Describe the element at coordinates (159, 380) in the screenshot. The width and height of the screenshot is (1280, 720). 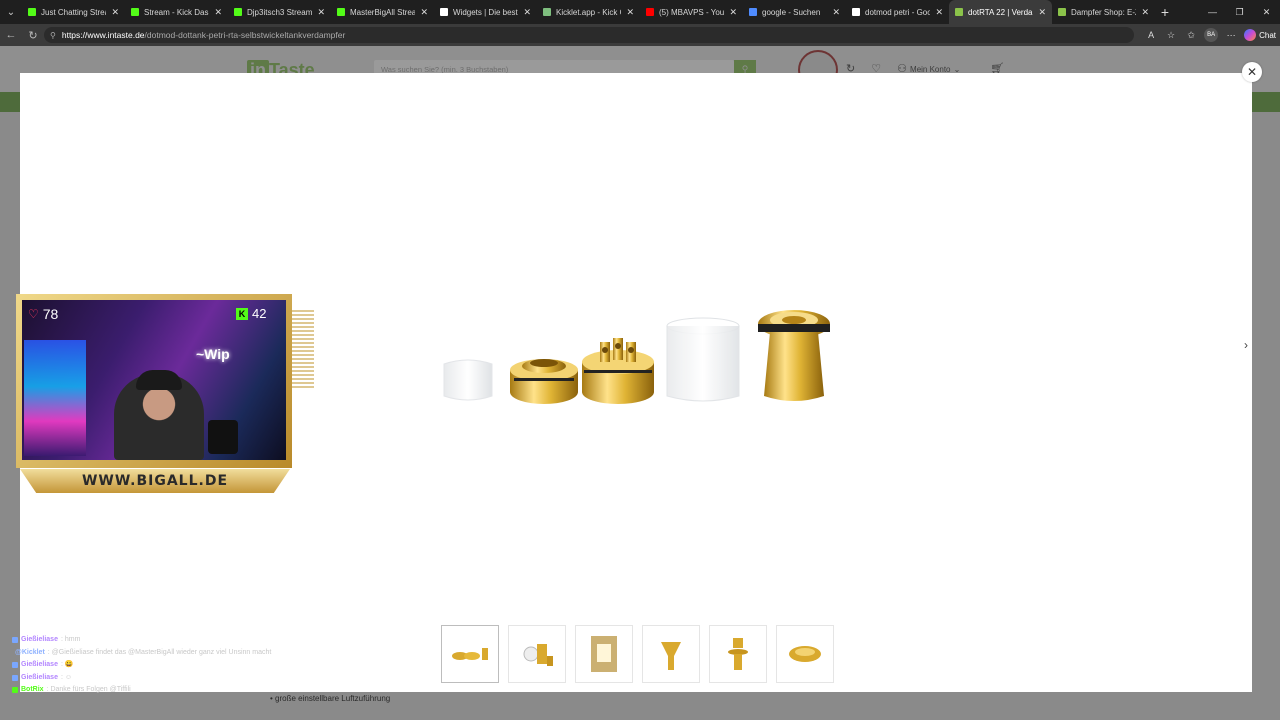
I see `streamer-cap` at that location.